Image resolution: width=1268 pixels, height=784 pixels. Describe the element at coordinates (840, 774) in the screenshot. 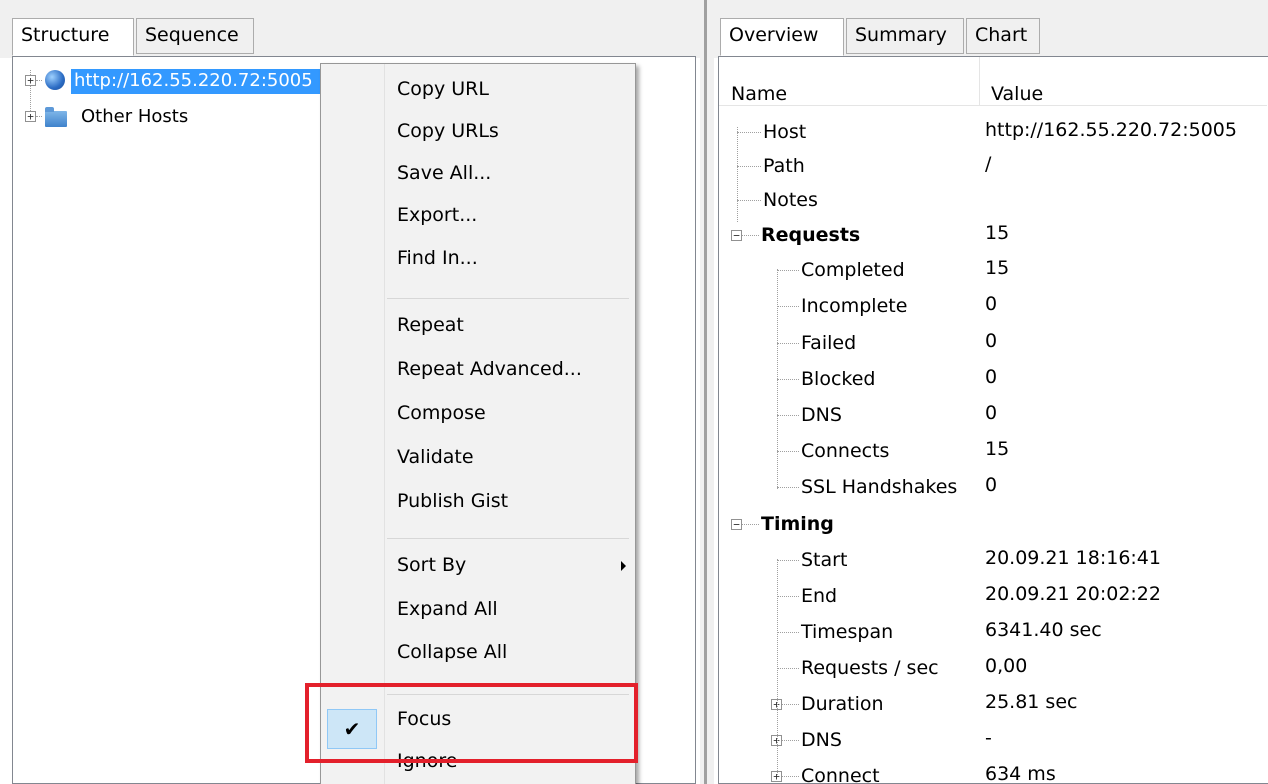

I see `property-name: Connect` at that location.